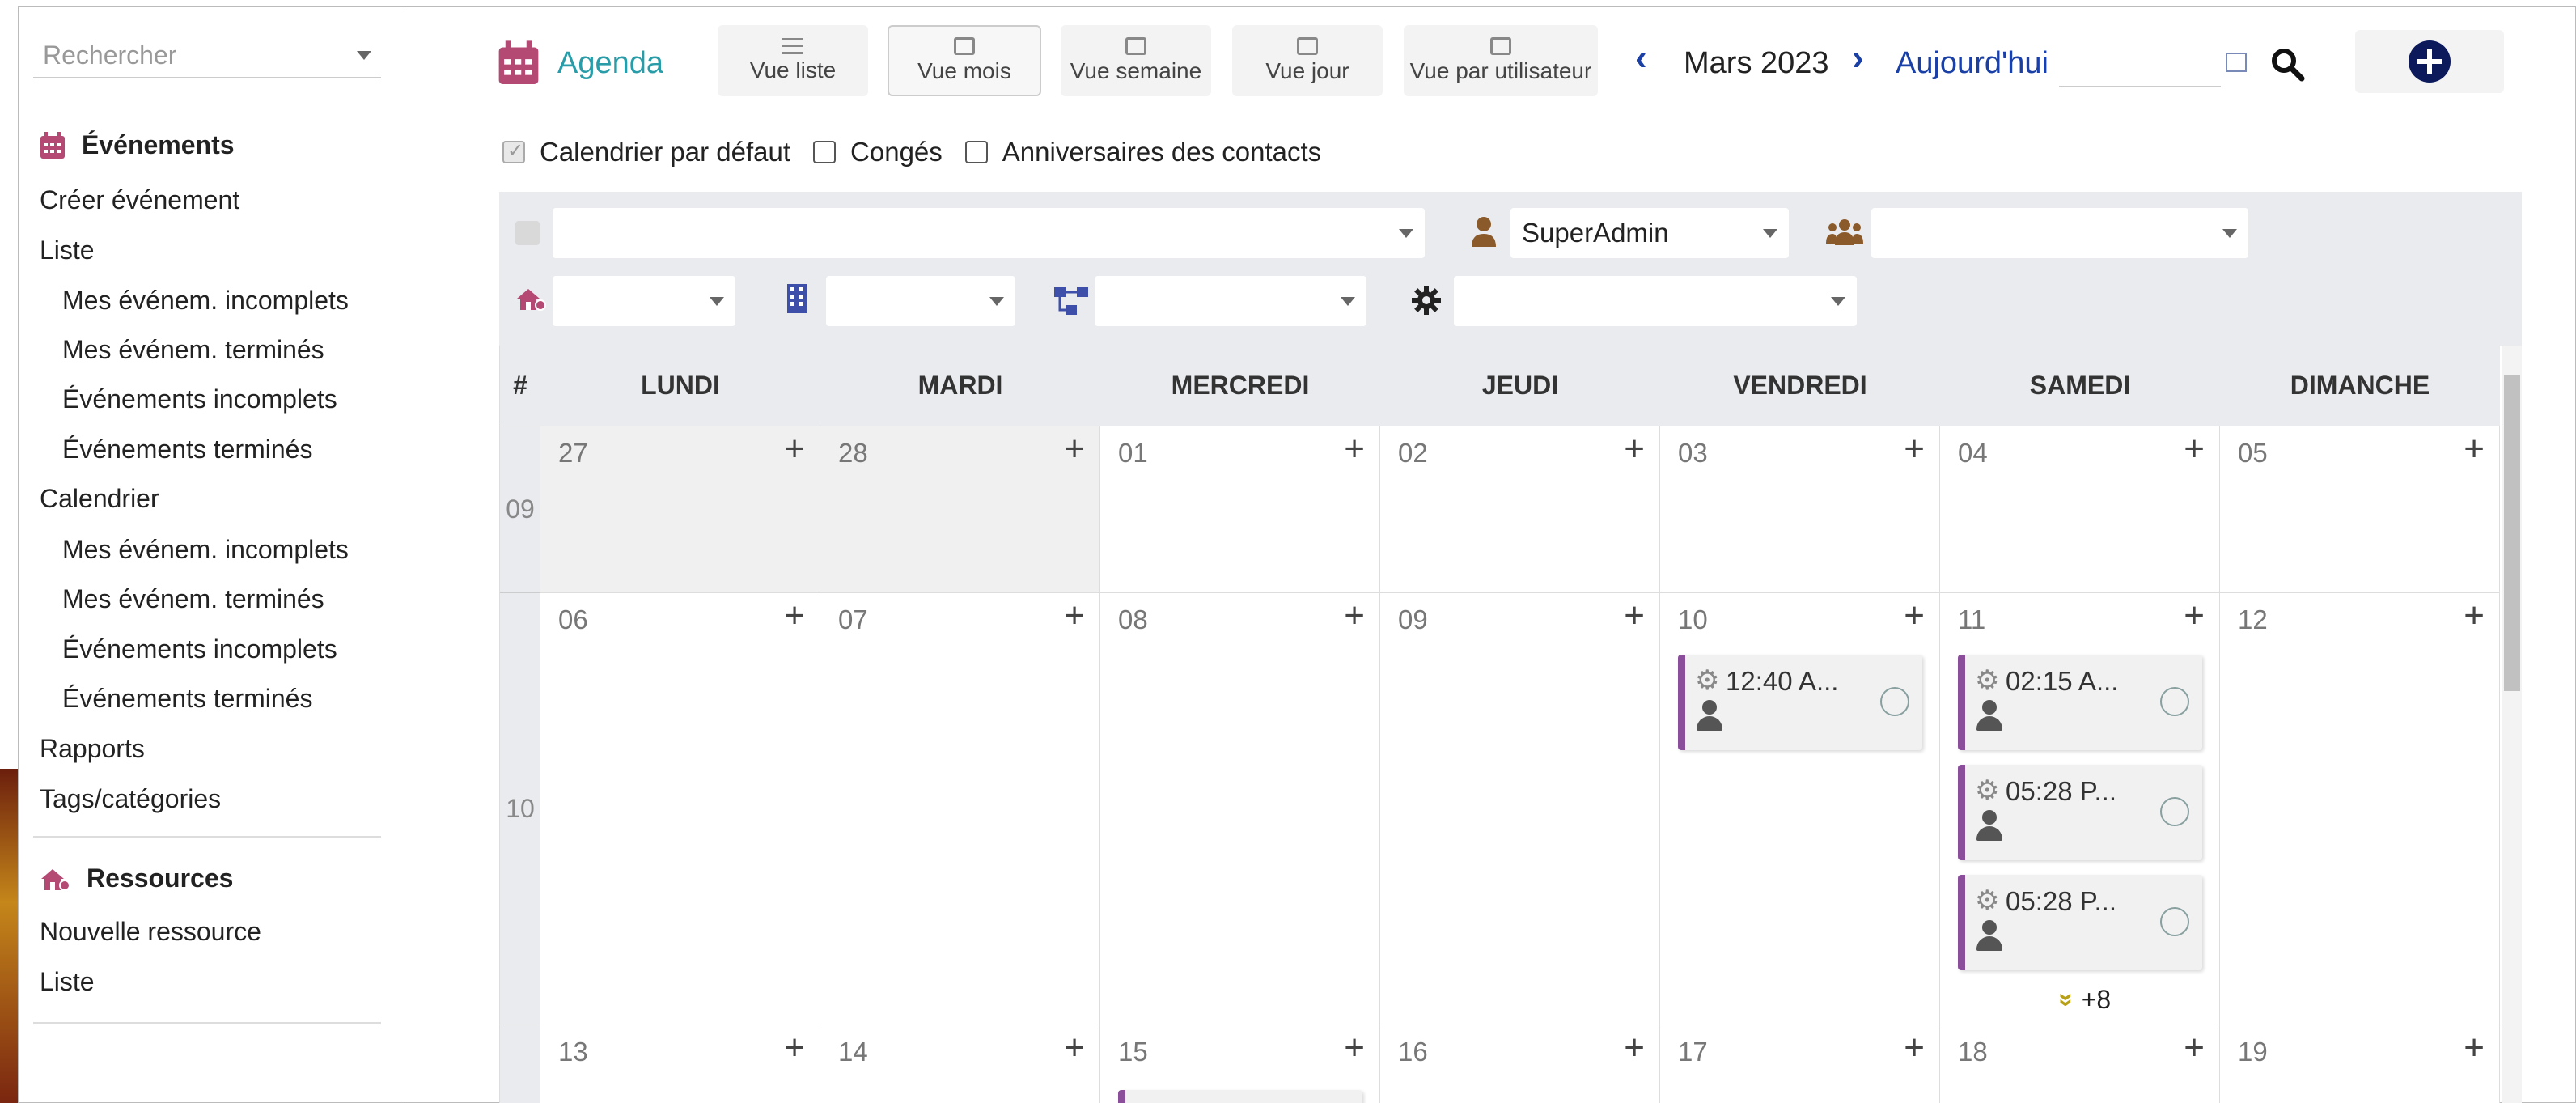 The height and width of the screenshot is (1103, 2576). Describe the element at coordinates (960, 509) in the screenshot. I see `day-cell: 28 +` at that location.